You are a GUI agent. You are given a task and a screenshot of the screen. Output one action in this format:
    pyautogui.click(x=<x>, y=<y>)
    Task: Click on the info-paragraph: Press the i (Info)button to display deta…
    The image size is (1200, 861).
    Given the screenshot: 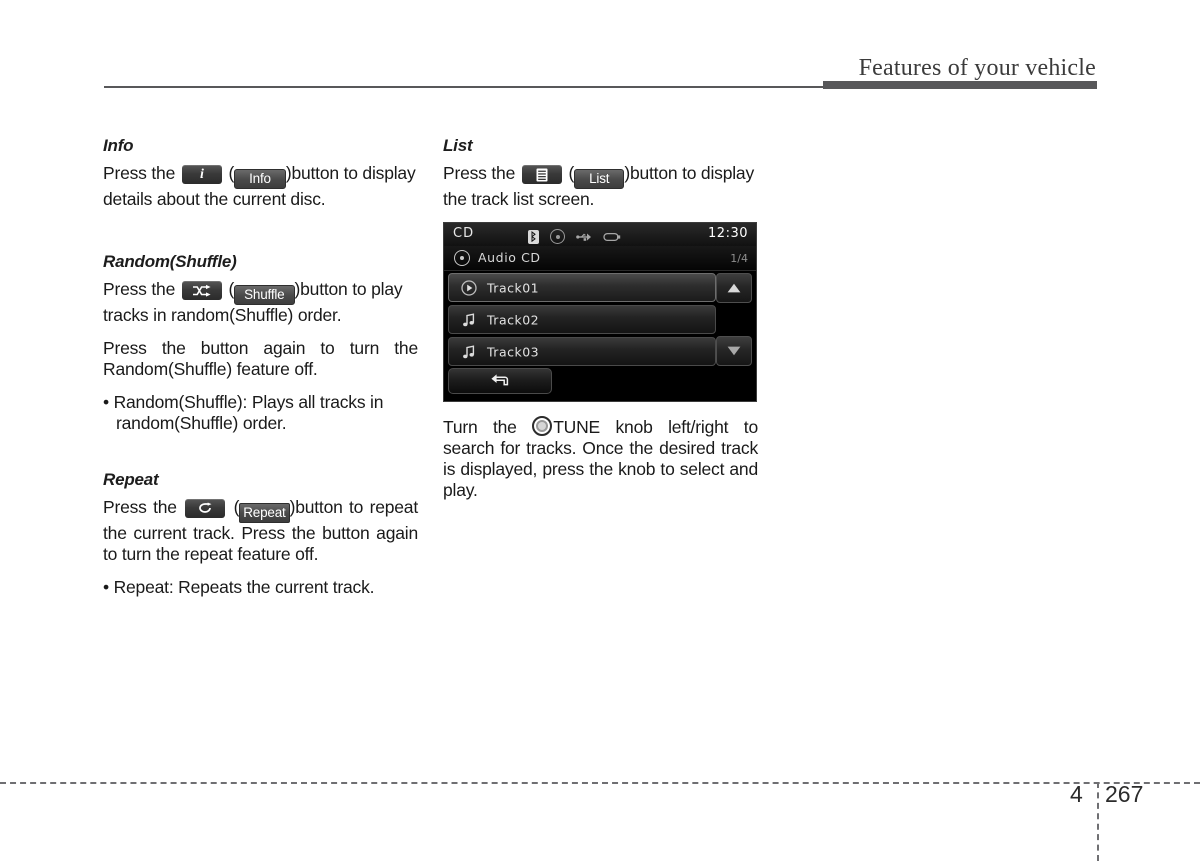 What is the action you would take?
    pyautogui.click(x=260, y=186)
    